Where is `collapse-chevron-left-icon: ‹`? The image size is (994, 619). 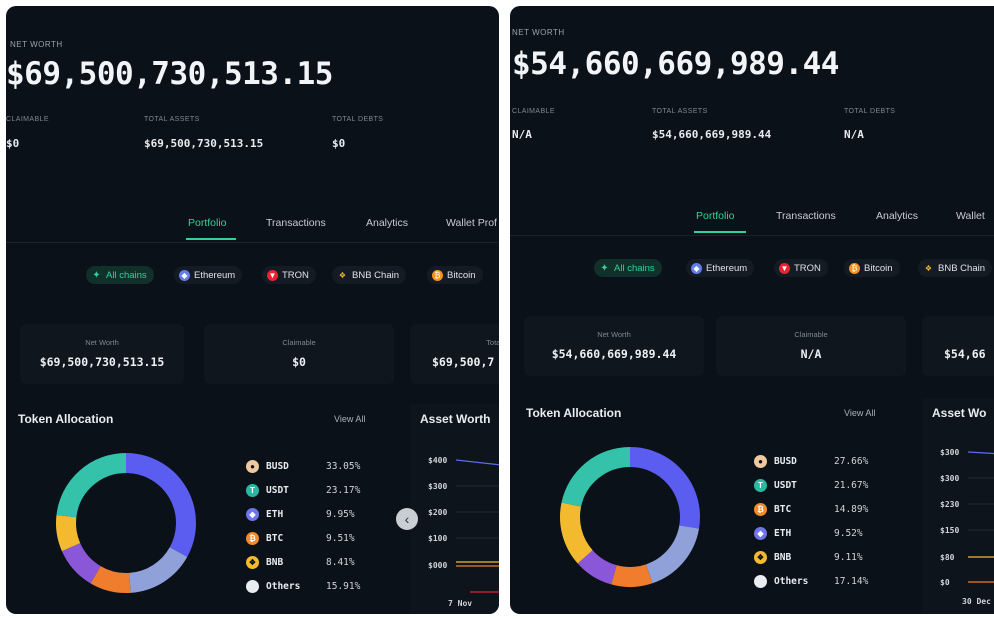
collapse-chevron-left-icon: ‹ is located at coordinates (407, 519).